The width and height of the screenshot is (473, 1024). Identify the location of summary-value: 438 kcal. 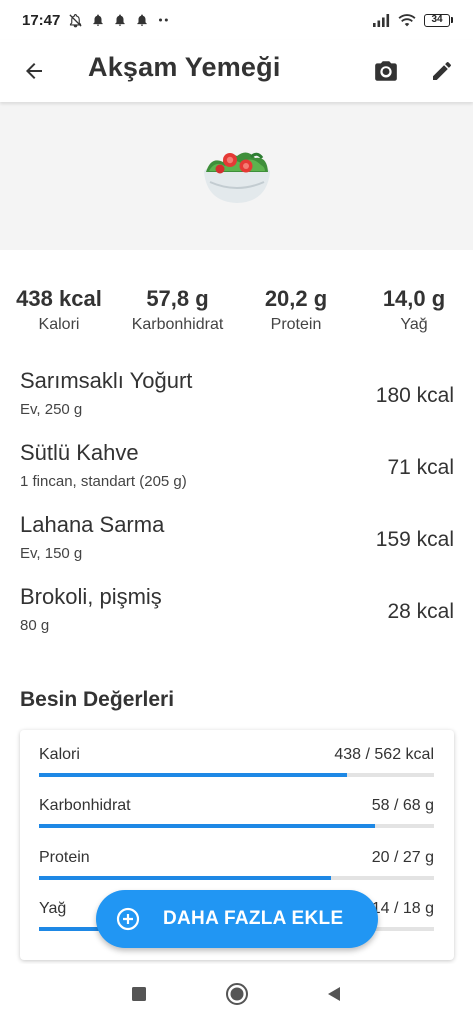
(59, 298).